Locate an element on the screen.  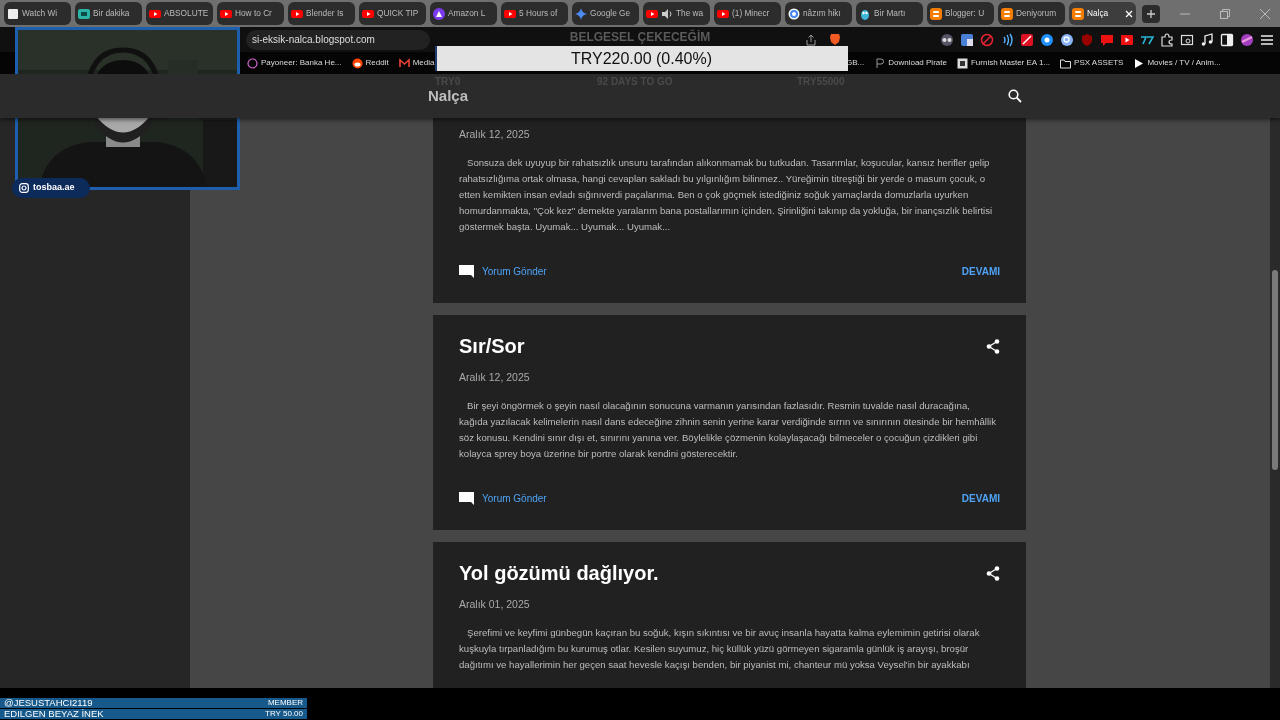
browser-tab: How to Cr is located at coordinates (250, 13).